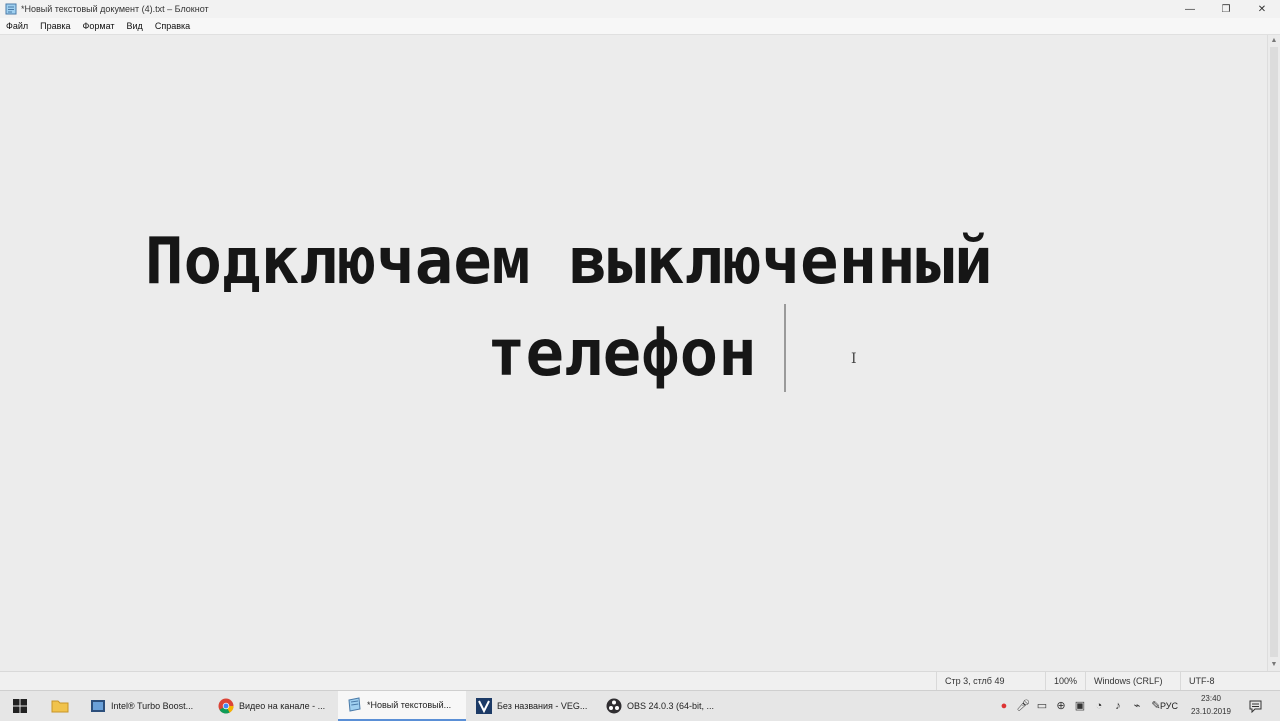 The width and height of the screenshot is (1280, 721). What do you see at coordinates (1132, 681) in the screenshot?
I see `line-endings: Windows (CRLF)` at bounding box center [1132, 681].